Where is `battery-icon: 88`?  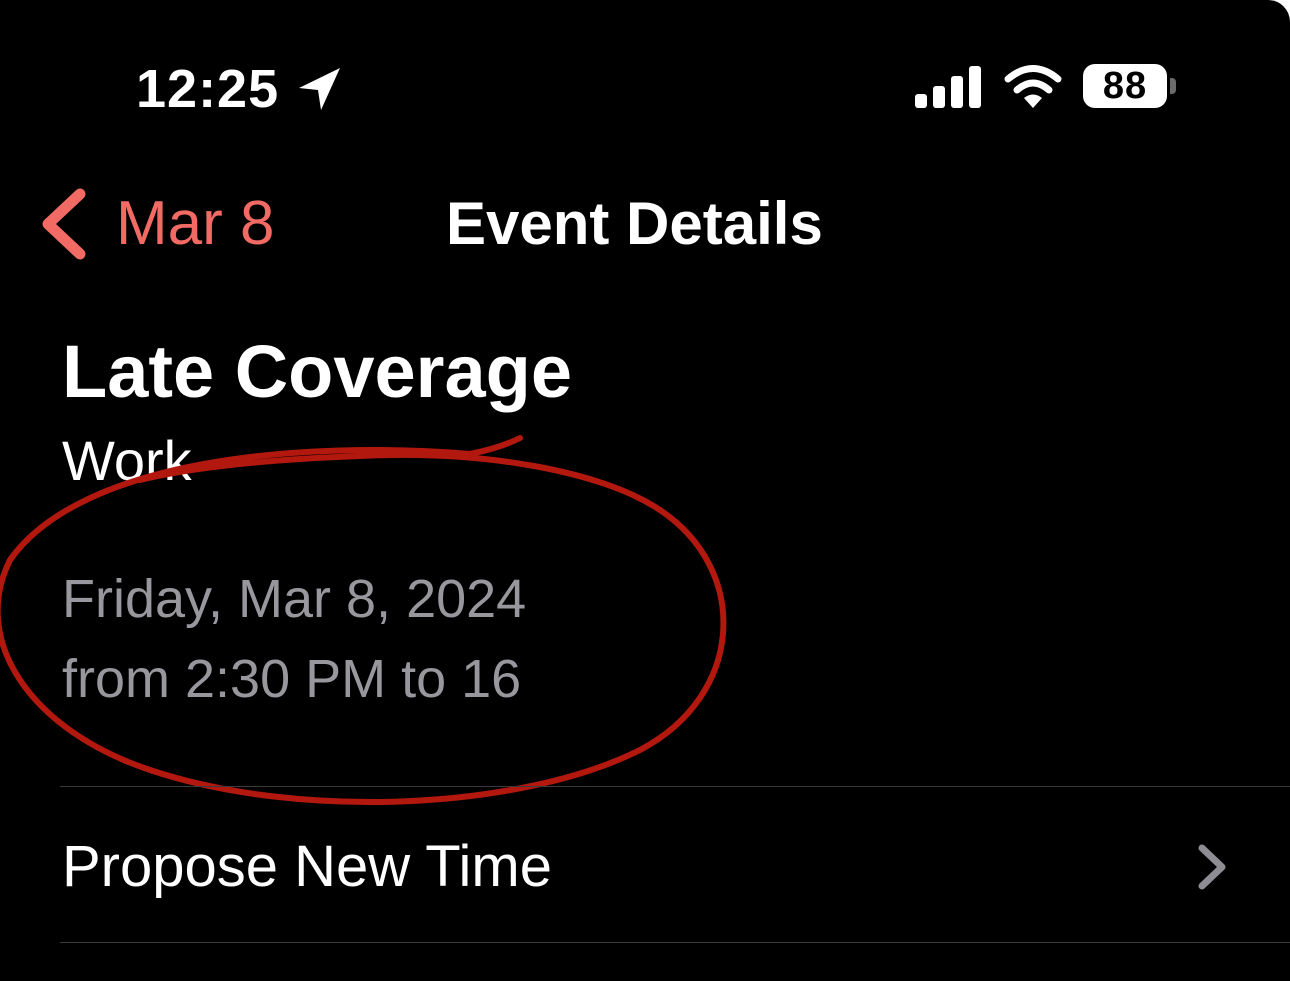
battery-icon: 88 is located at coordinates (1125, 86).